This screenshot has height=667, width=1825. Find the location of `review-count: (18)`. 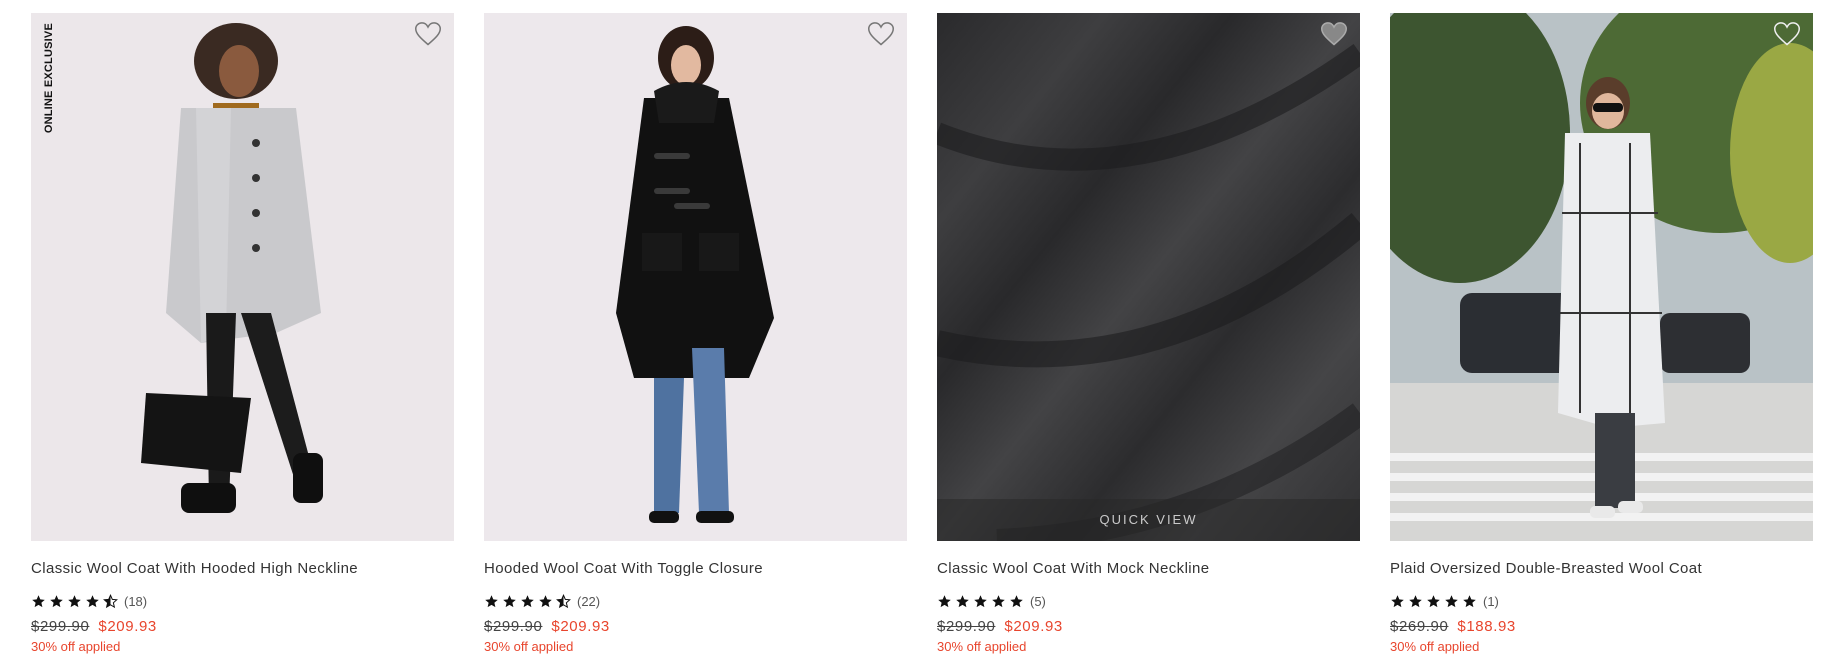

review-count: (18) is located at coordinates (135, 601).